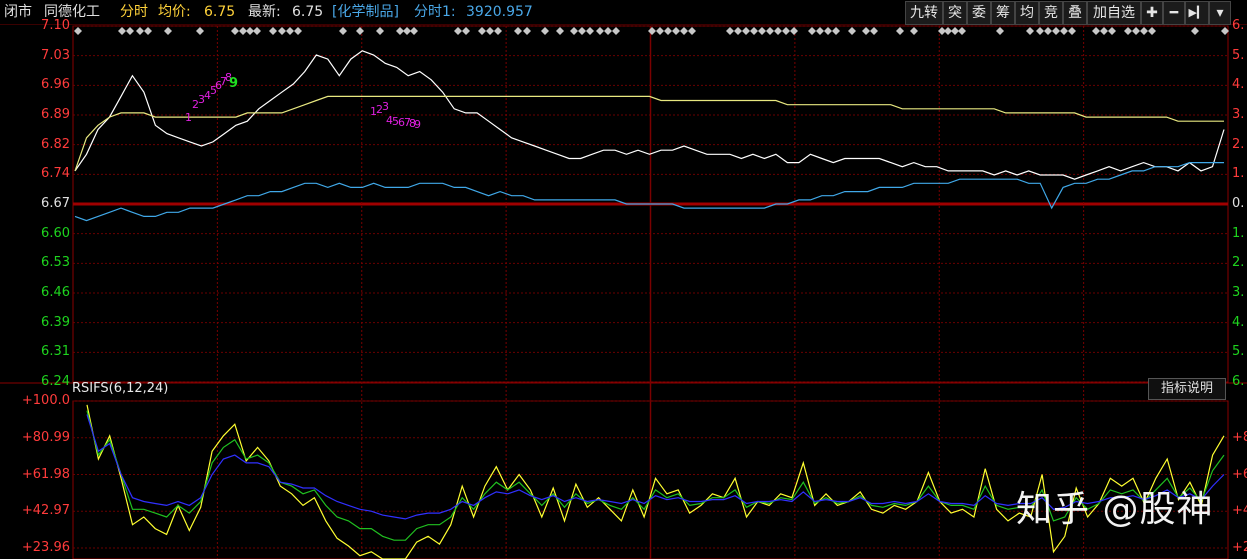 The image size is (1247, 559). Describe the element at coordinates (385, 106) in the screenshot. I see `nine-turn-digit: 3` at that location.